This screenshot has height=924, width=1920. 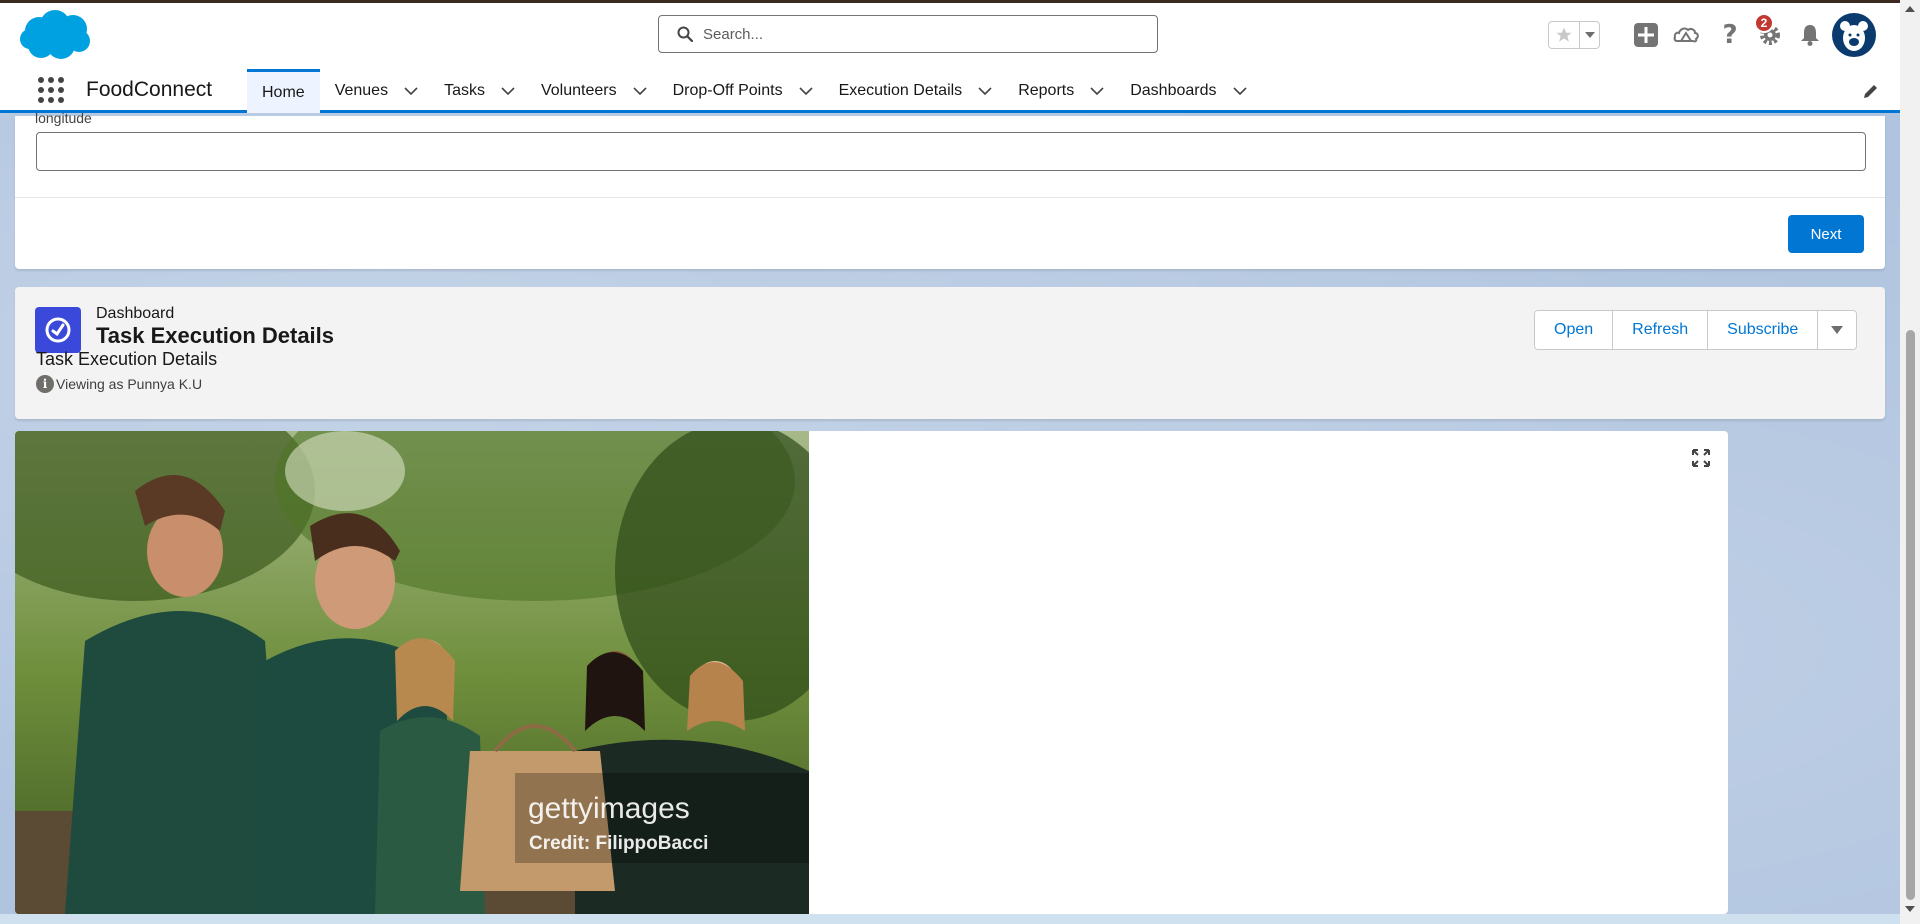 I want to click on gauge-icon, so click(x=58, y=330).